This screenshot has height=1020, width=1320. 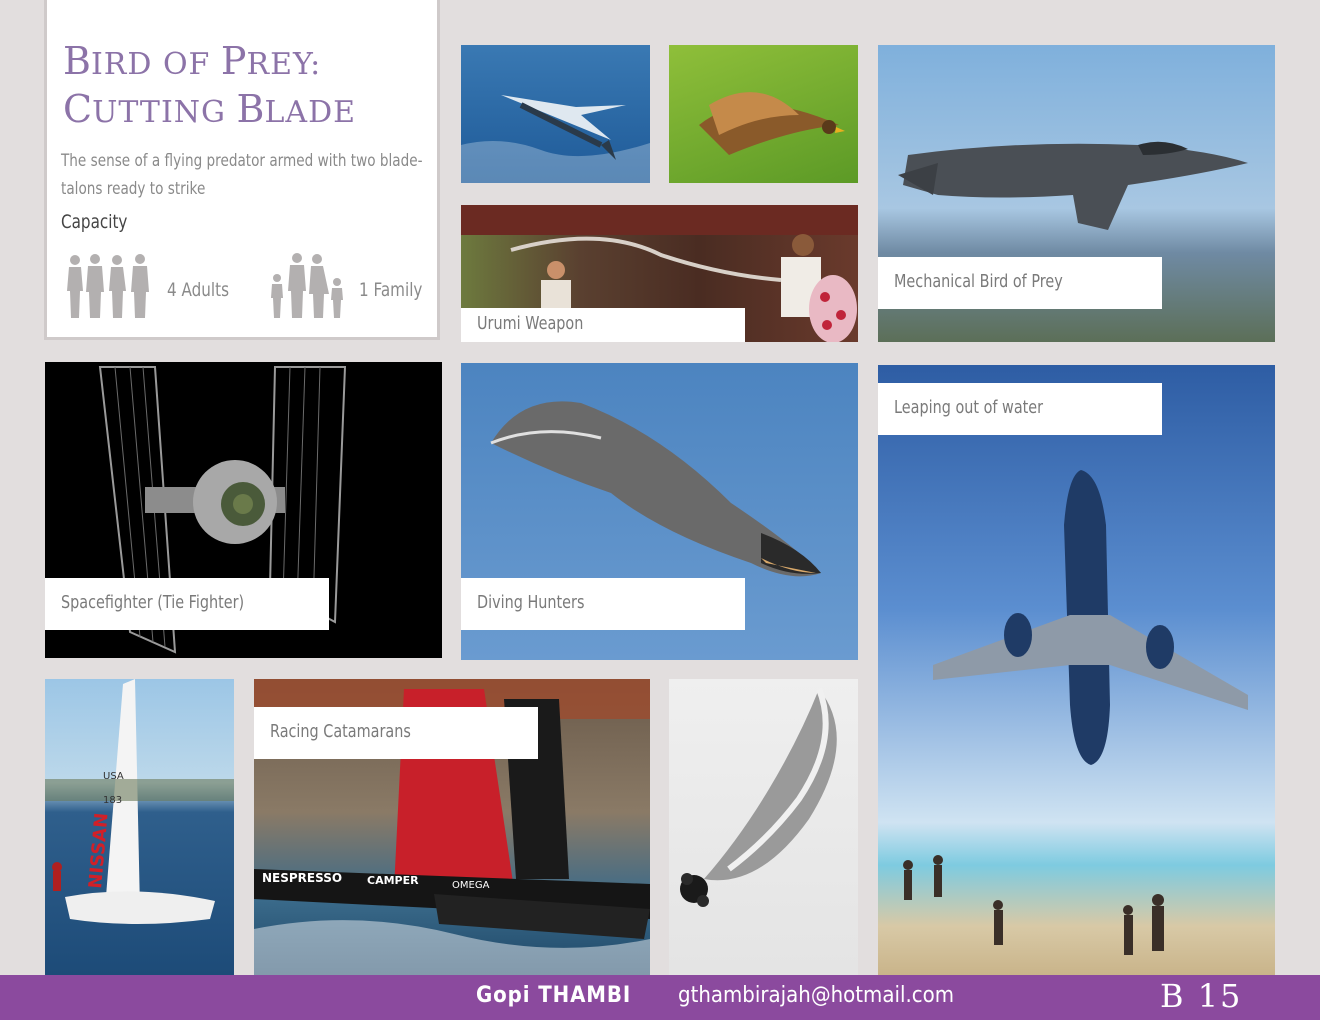 What do you see at coordinates (555, 114) in the screenshot?
I see `flying-fish-photo` at bounding box center [555, 114].